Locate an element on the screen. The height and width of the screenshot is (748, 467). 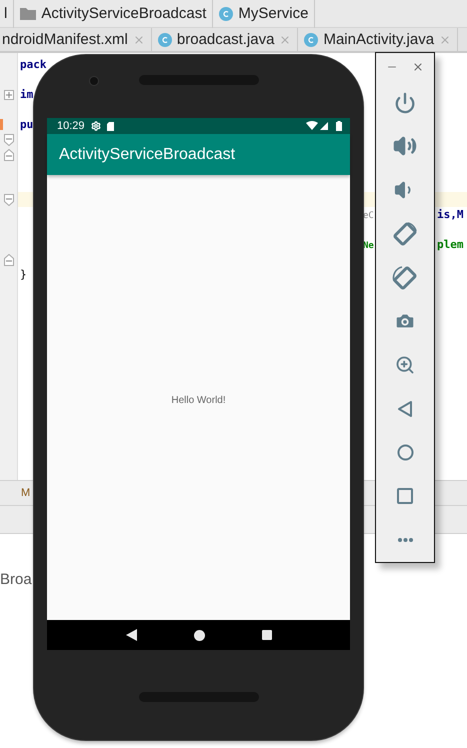
hello-text: Hello World! is located at coordinates (198, 400).